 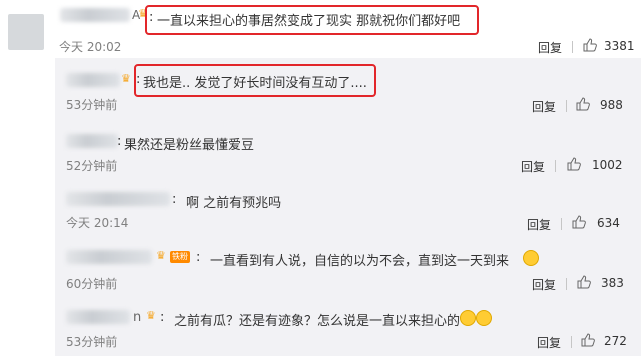 I want to click on like-count: 383, so click(x=612, y=283).